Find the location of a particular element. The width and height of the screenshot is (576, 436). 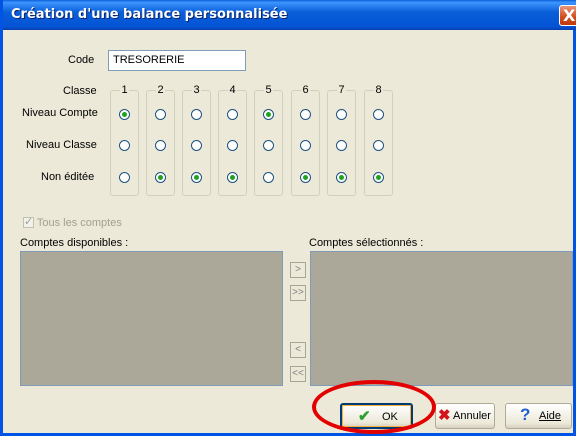

available-list-label: Comptes disponibles : is located at coordinates (74, 243).